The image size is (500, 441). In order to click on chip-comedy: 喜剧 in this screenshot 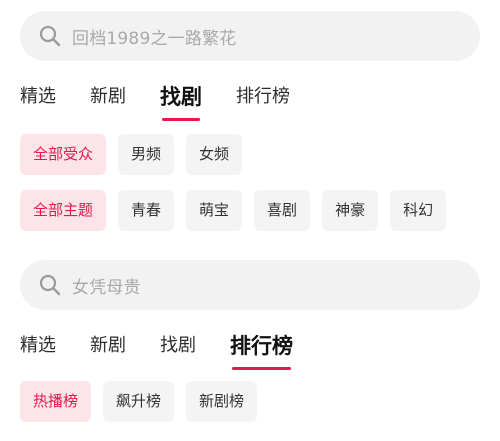, I will do `click(282, 210)`.